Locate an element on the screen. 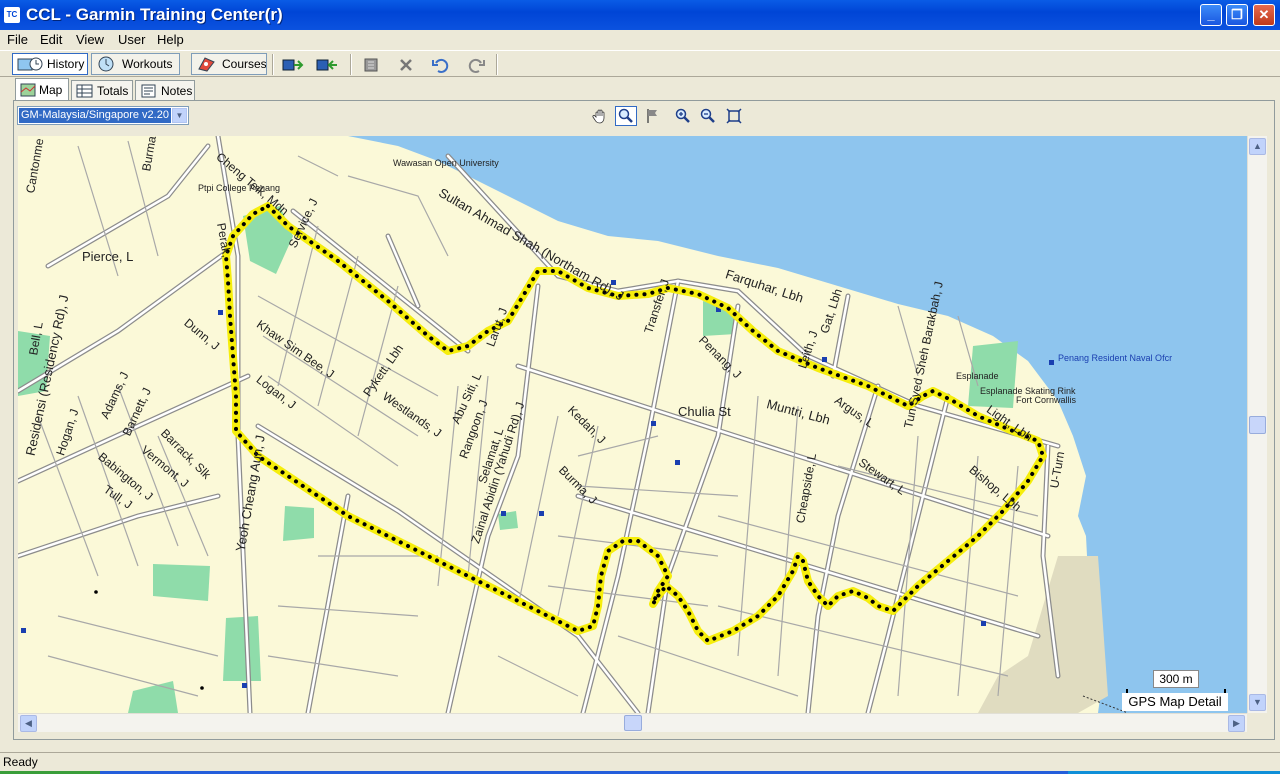  tab-totals-label: Totals is located at coordinates (113, 90).